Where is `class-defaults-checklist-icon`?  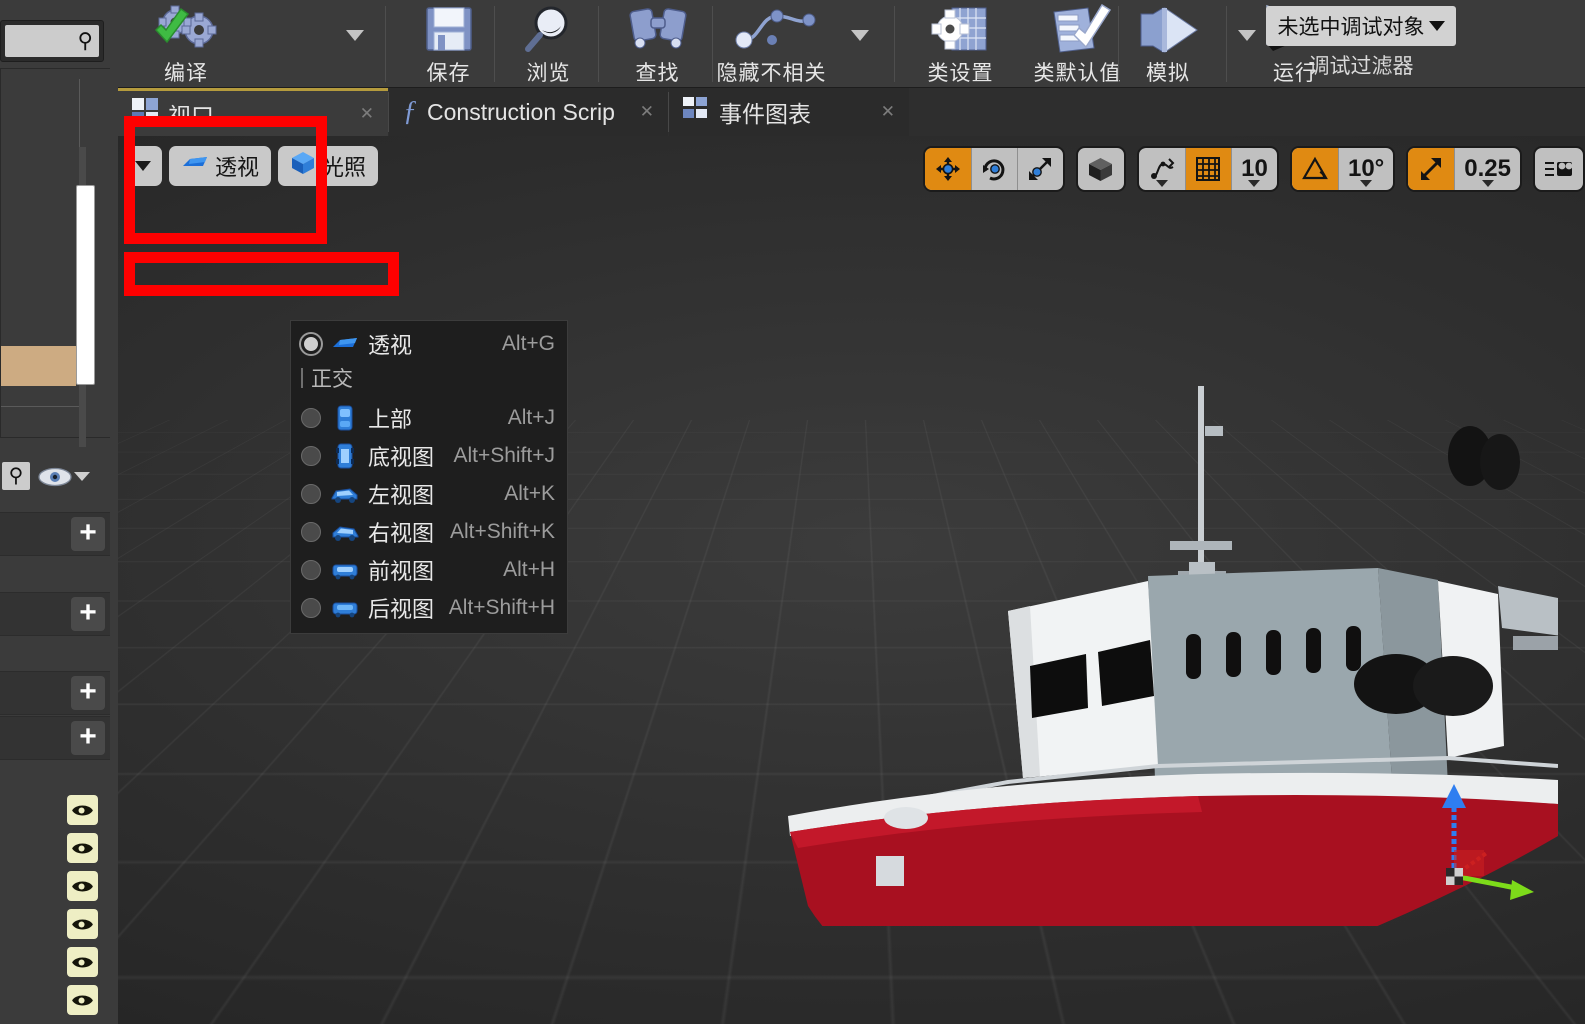
class-defaults-checklist-icon is located at coordinates (1078, 30).